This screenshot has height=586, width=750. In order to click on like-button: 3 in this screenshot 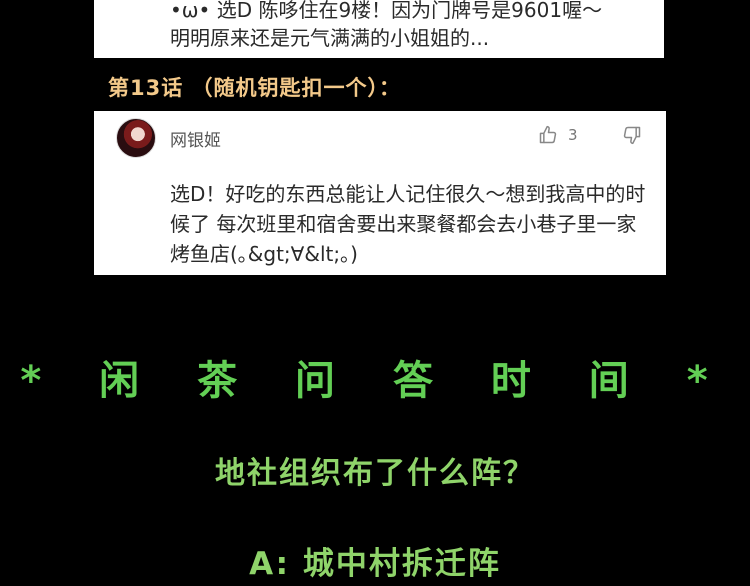, I will do `click(558, 135)`.